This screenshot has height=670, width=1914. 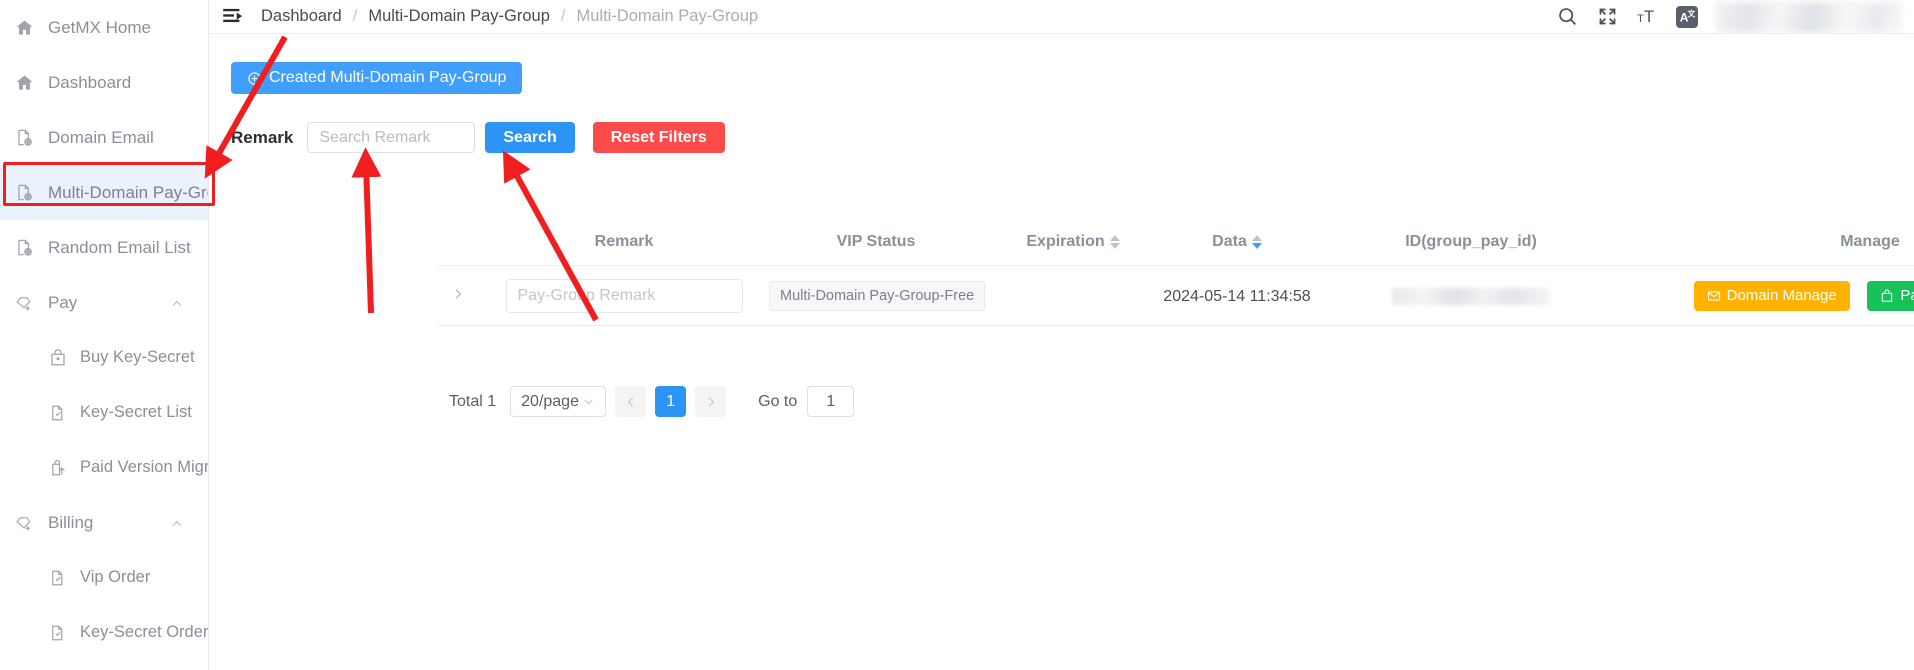 What do you see at coordinates (1809, 16) in the screenshot?
I see `user-account-area` at bounding box center [1809, 16].